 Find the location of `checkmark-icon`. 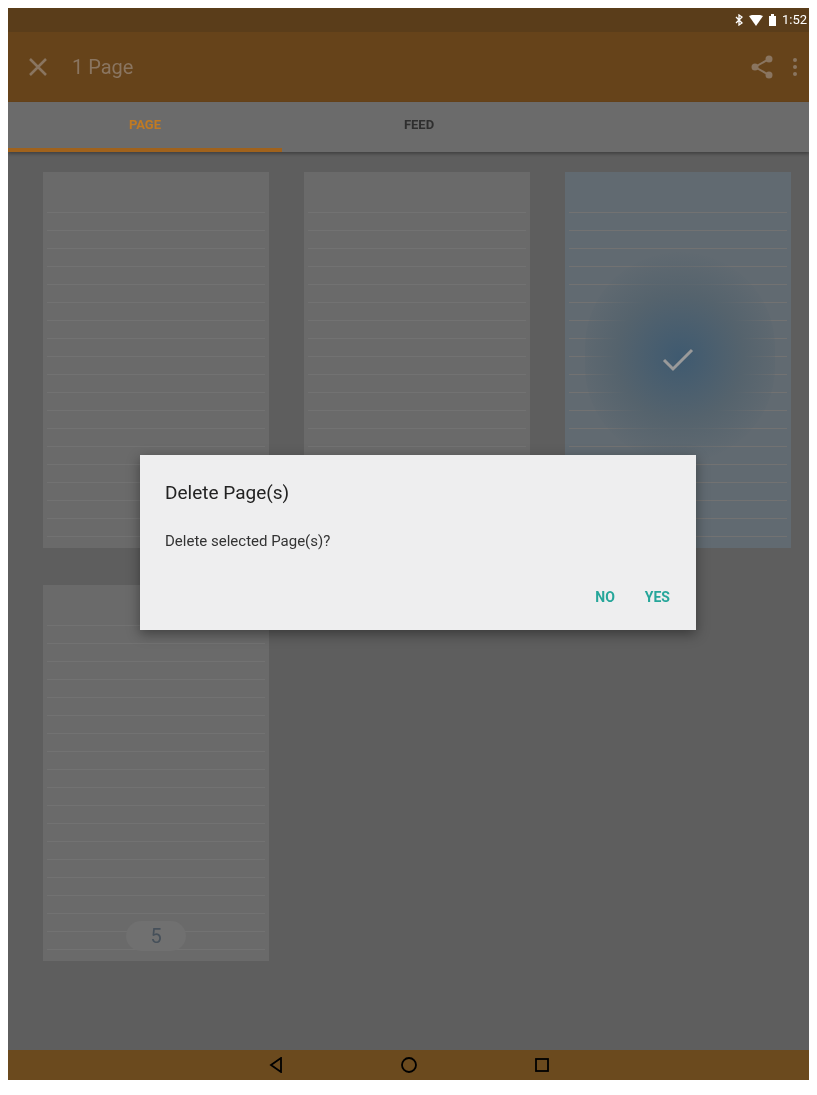

checkmark-icon is located at coordinates (678, 360).